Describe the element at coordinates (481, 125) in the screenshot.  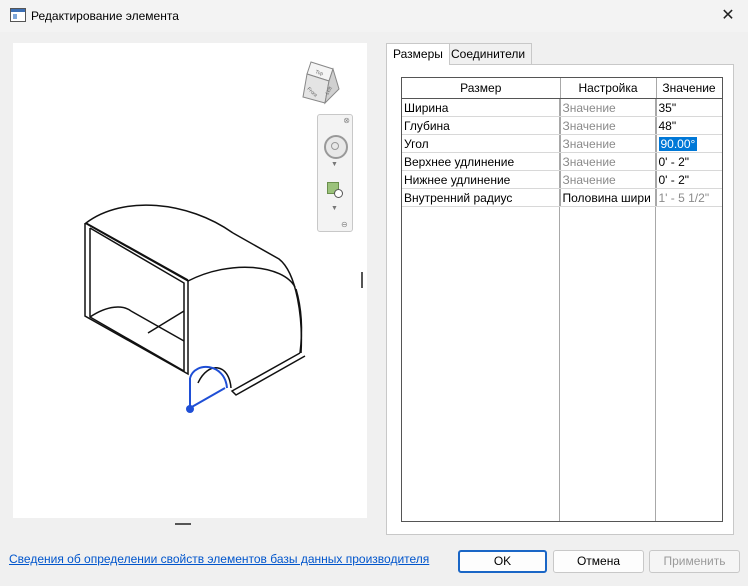
I see `size-name-cell: Глубина` at that location.